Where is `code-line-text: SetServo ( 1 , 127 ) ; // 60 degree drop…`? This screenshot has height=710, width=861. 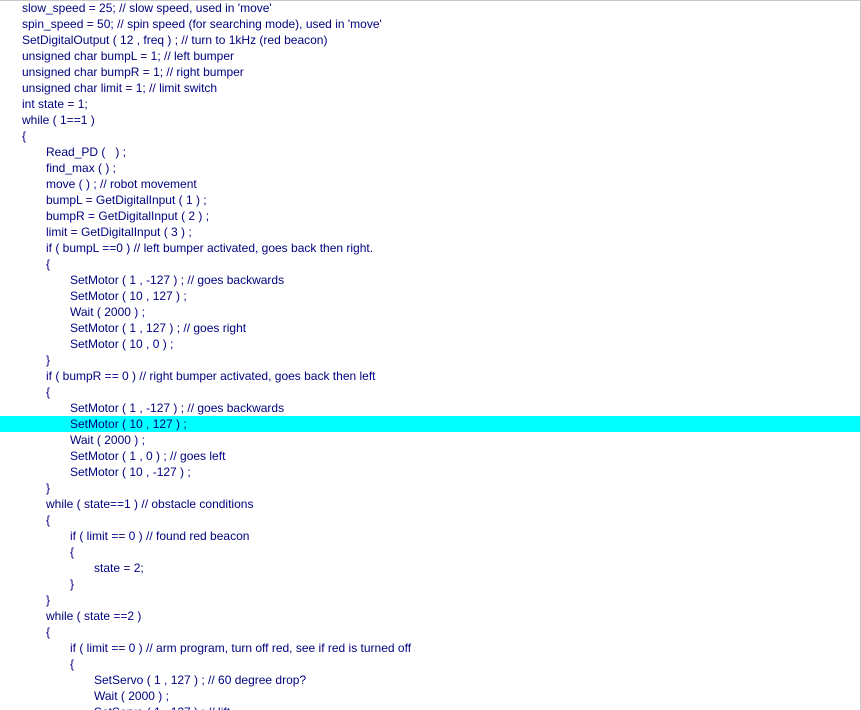 code-line-text: SetServo ( 1 , 127 ) ; // 60 degree drop… is located at coordinates (200, 680).